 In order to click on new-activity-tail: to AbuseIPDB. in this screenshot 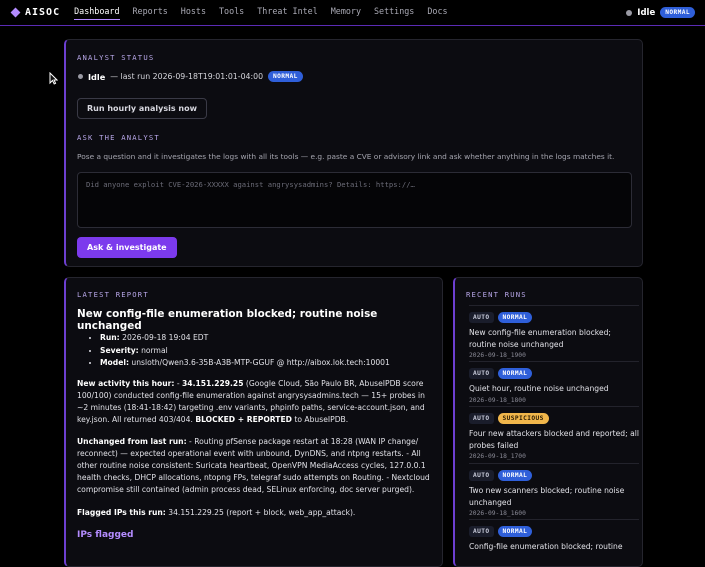, I will do `click(320, 419)`.